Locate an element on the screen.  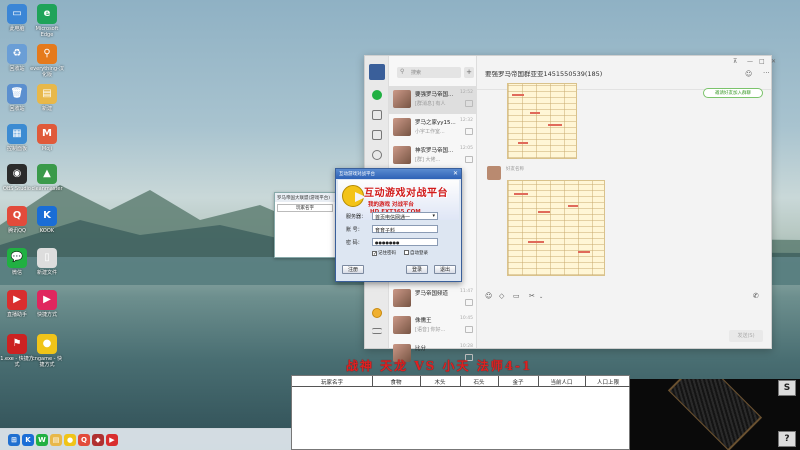
login-button: 登录 is located at coordinates (417, 269).